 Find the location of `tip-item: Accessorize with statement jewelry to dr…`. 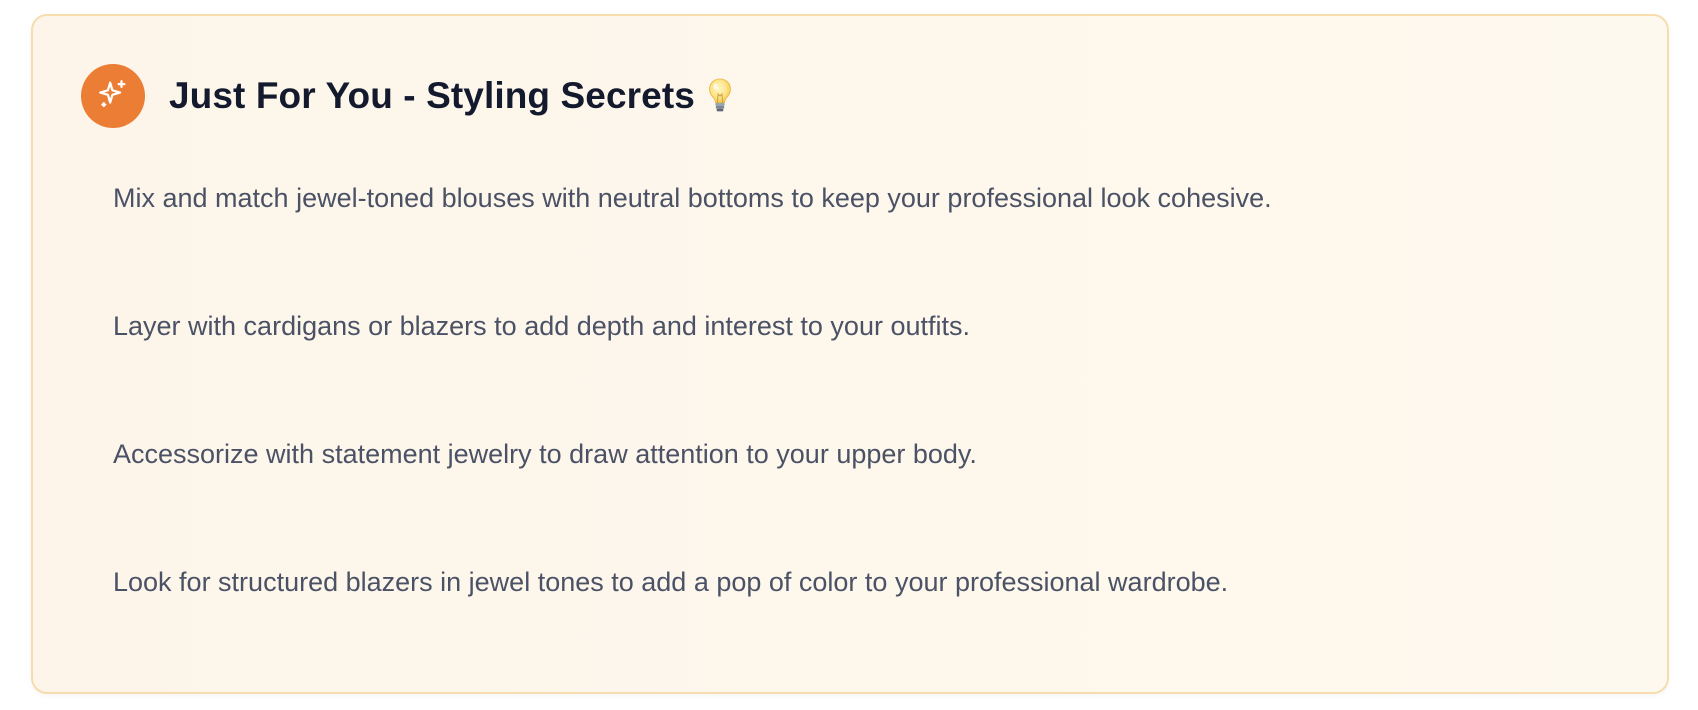

tip-item: Accessorize with statement jewelry to dr… is located at coordinates (545, 454).